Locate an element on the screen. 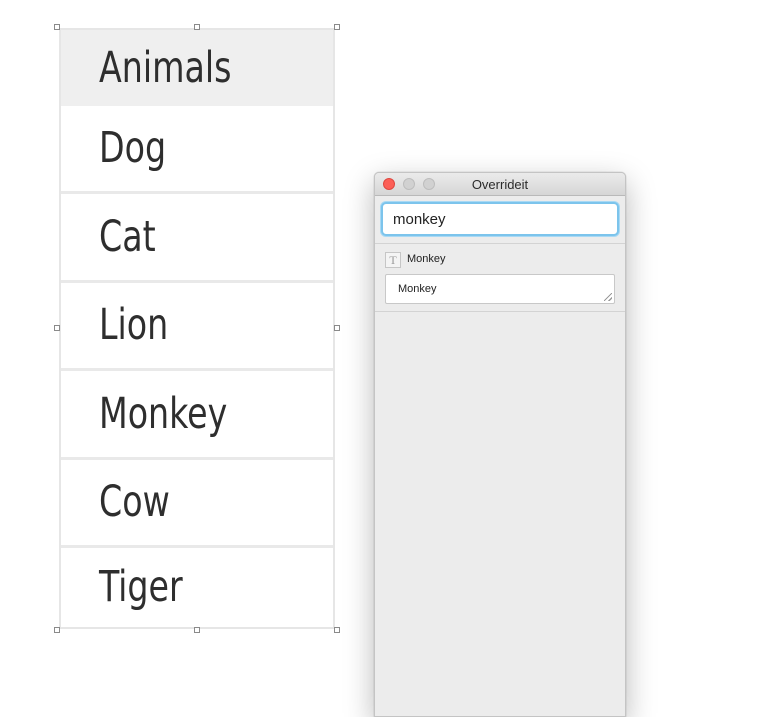 The height and width of the screenshot is (717, 779). table-row-cat: Cat is located at coordinates (197, 238).